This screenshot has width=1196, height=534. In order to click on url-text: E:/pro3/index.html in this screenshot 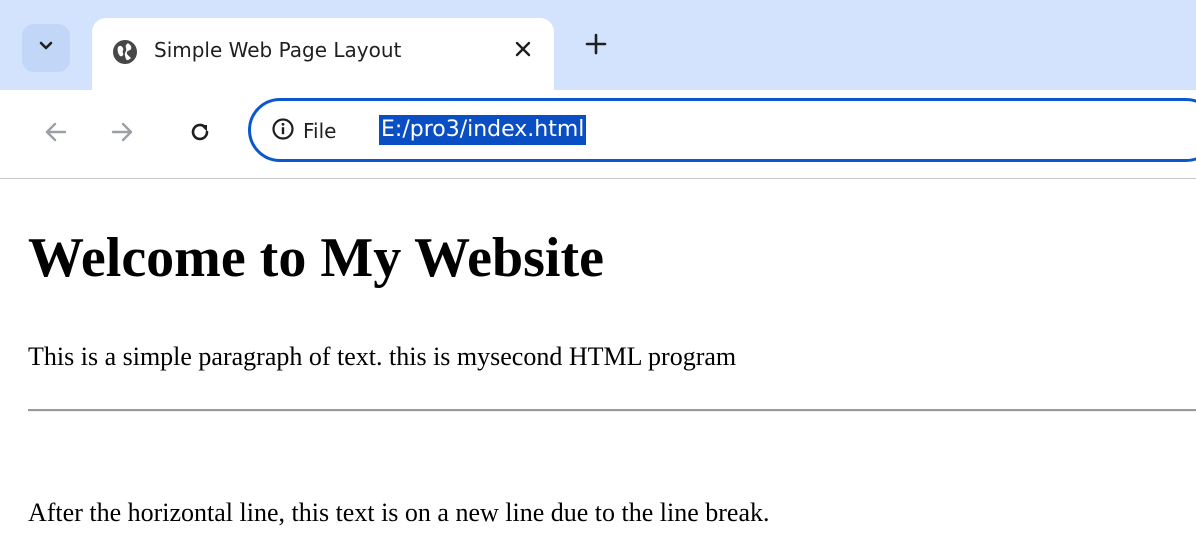, I will do `click(483, 130)`.